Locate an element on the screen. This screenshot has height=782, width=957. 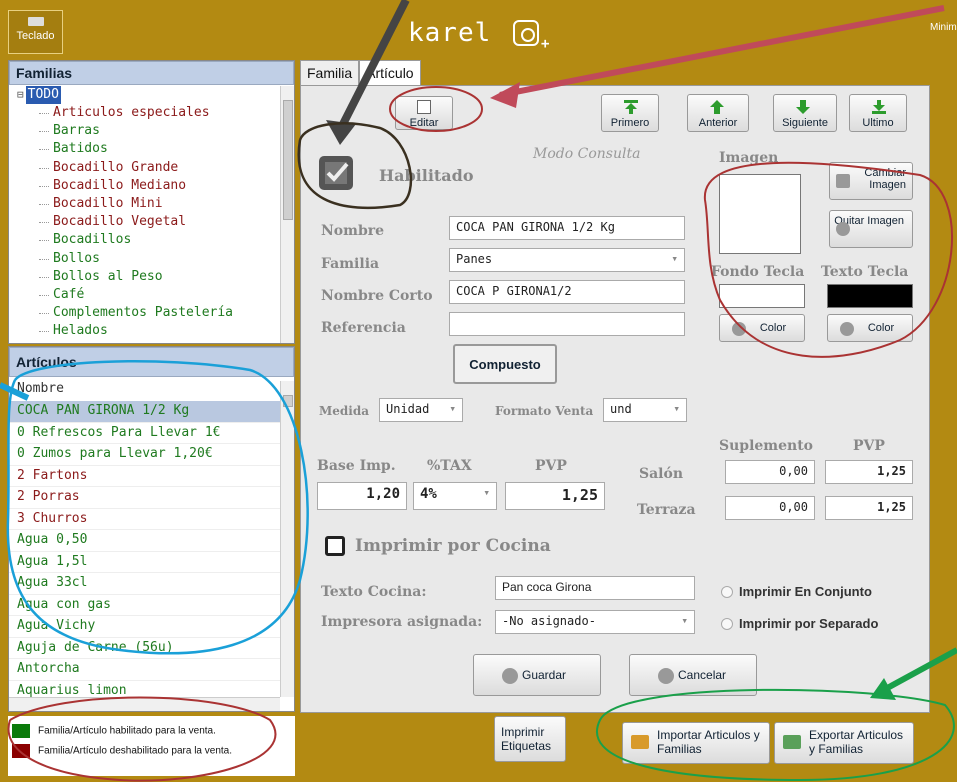
terraza-label: Terraza is located at coordinates (666, 510).